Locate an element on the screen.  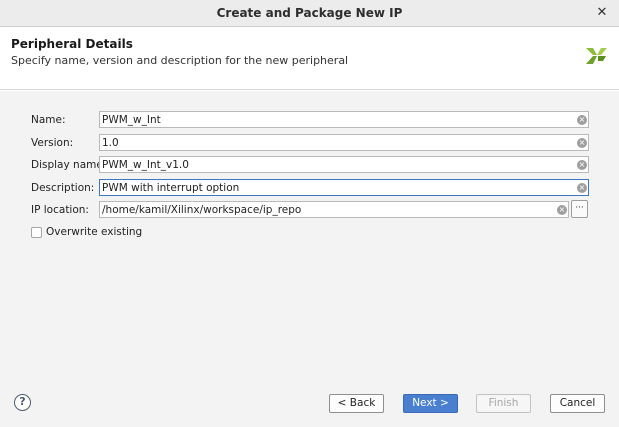
clear-ip-location-icon: × is located at coordinates (562, 210).